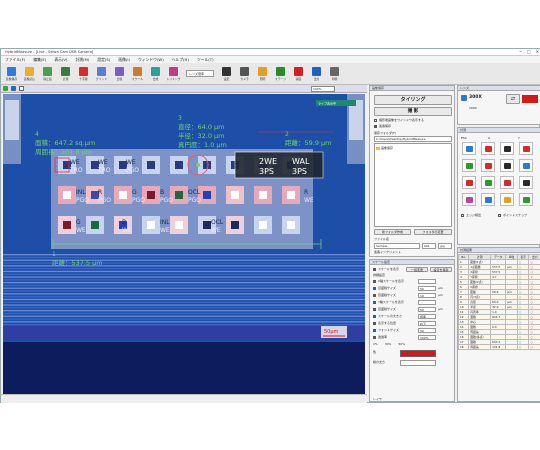  What do you see at coordinates (47, 74) in the screenshot?
I see `tb1-button-2: 静止画` at bounding box center [47, 74].